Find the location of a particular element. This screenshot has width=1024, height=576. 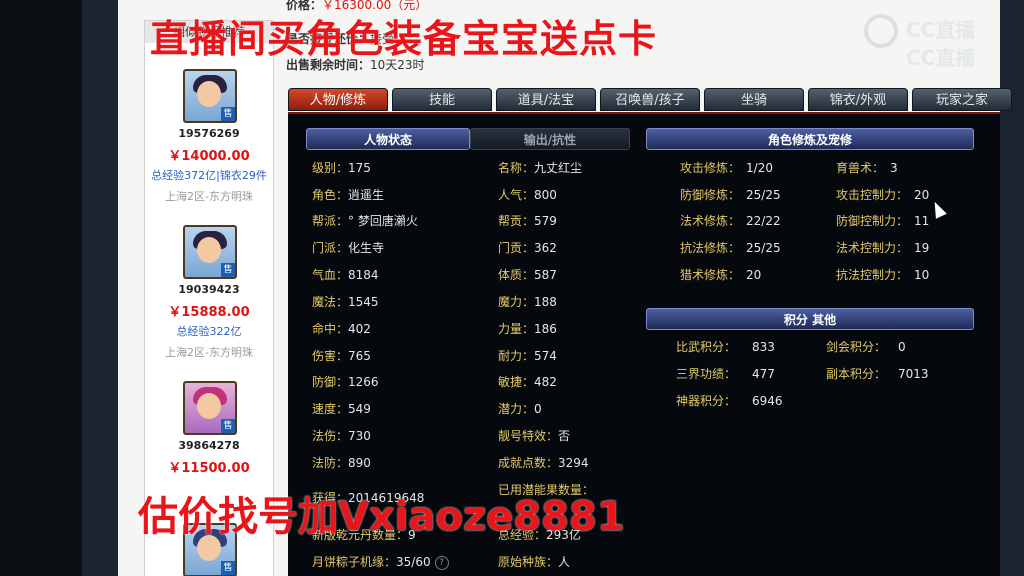

stat-row: 魔力：188 is located at coordinates (527, 302).